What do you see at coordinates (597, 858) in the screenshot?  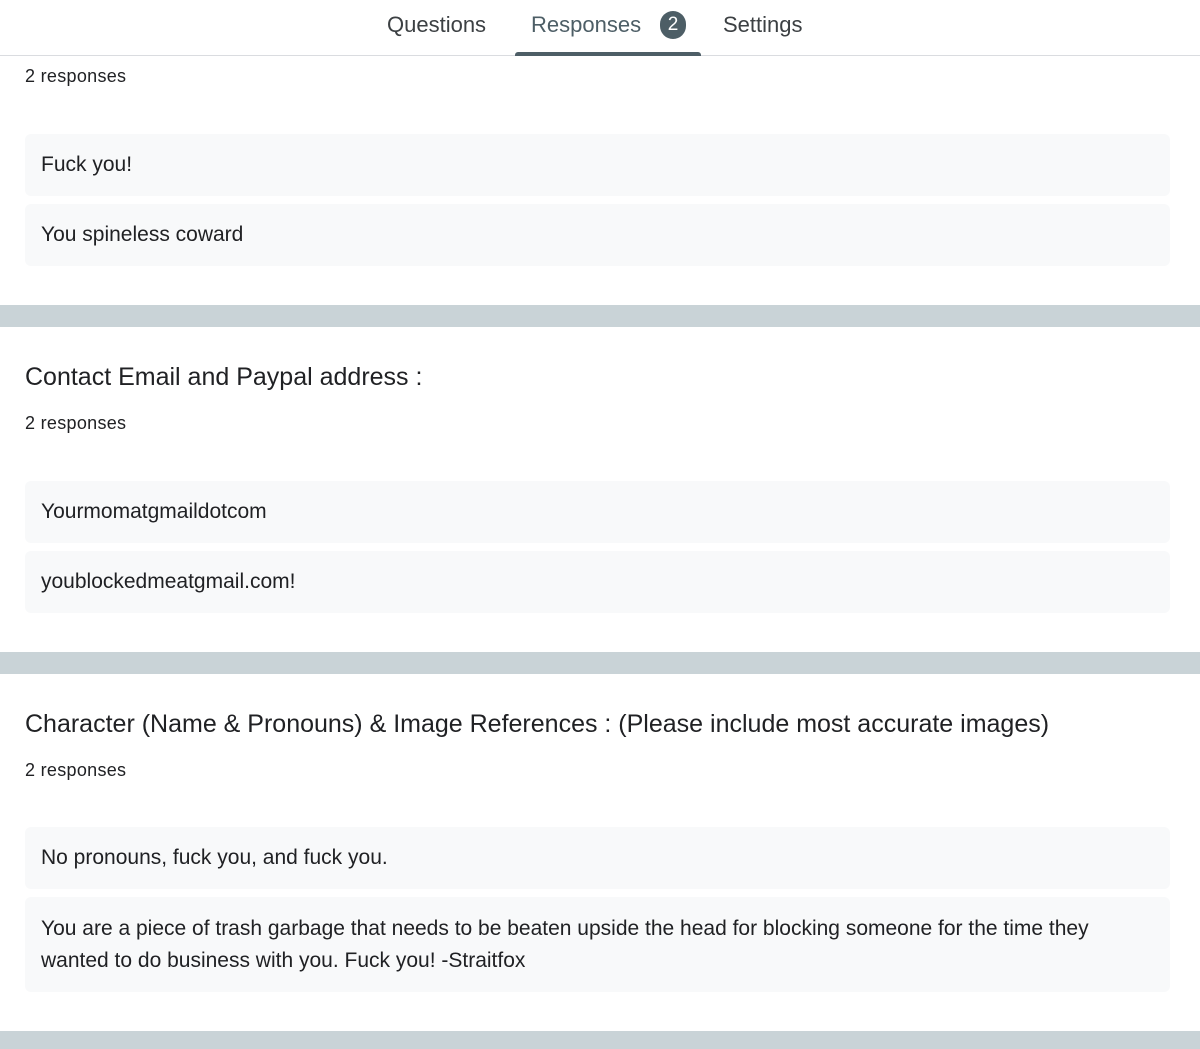 I see `response-item: No pronouns, fuck you, and fuck you.` at bounding box center [597, 858].